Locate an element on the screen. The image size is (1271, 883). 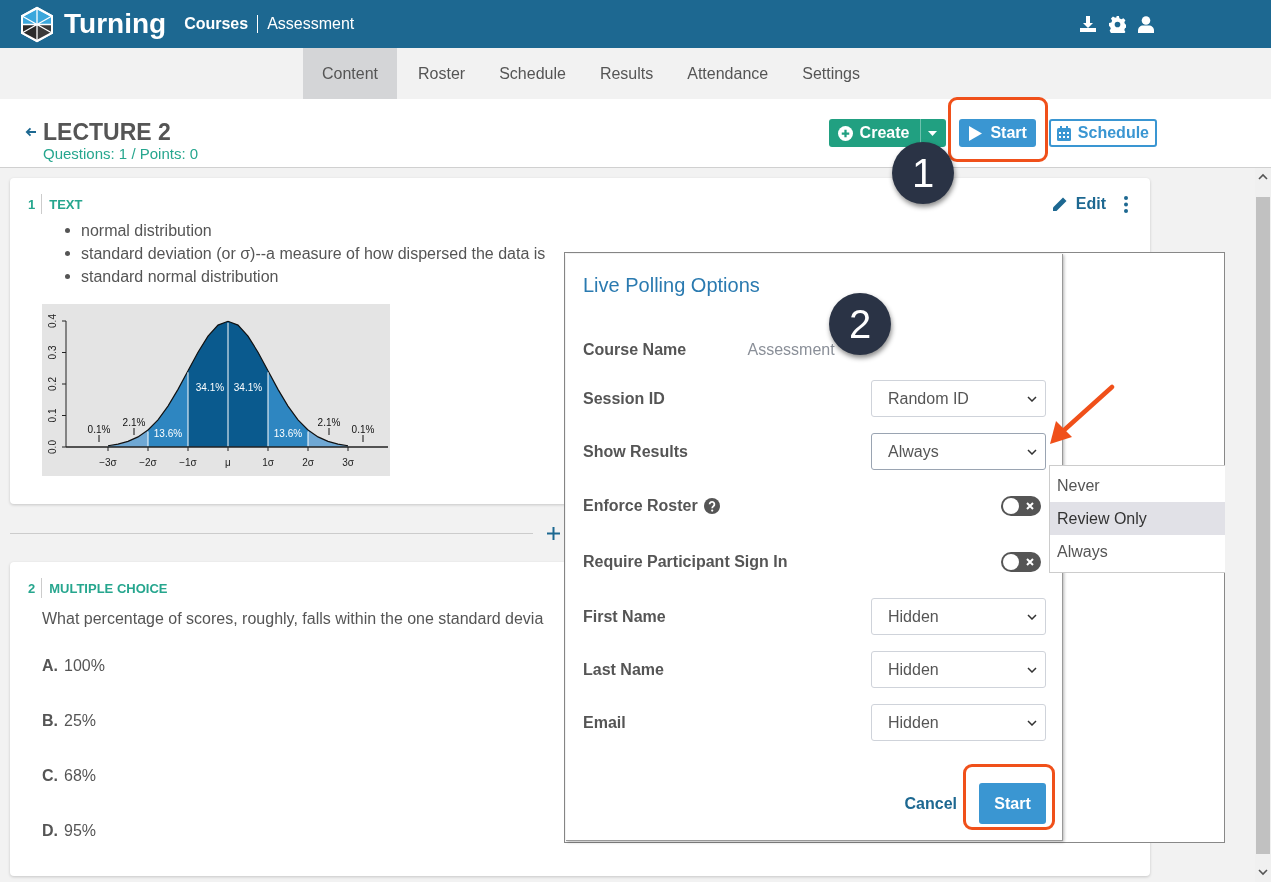
user-icon is located at coordinates (1146, 24).